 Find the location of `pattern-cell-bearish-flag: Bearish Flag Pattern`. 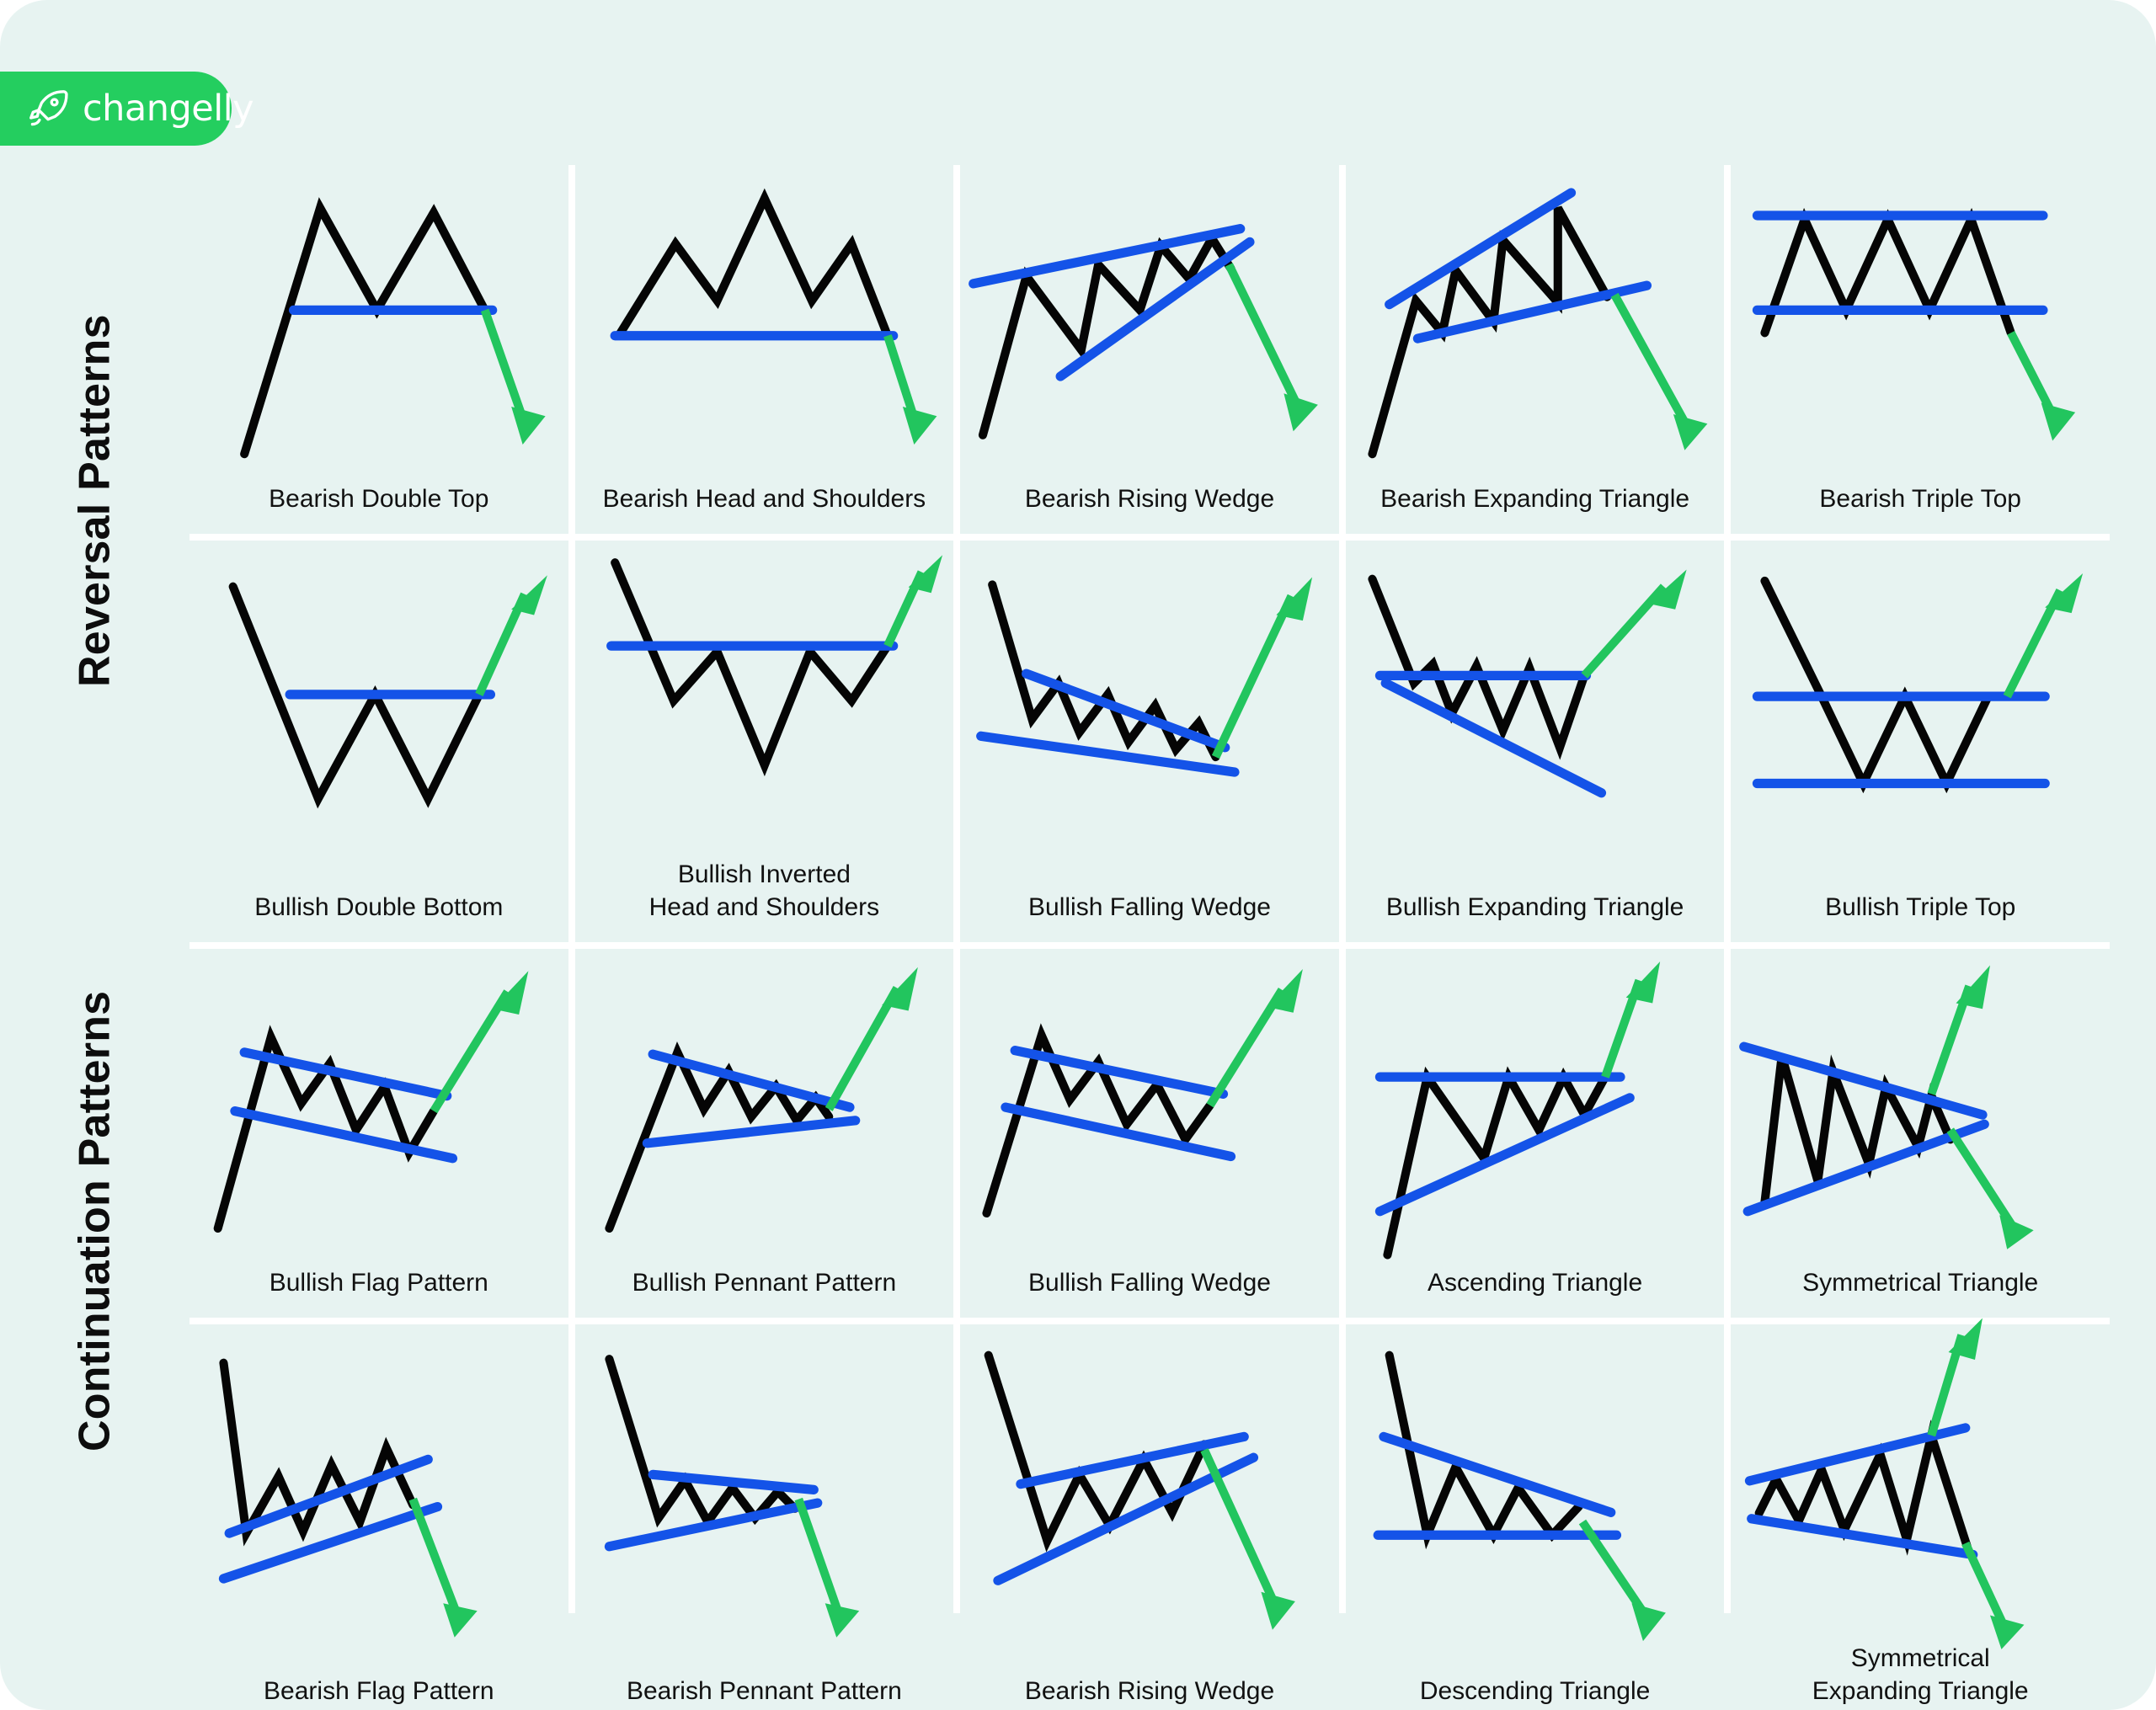

pattern-cell-bearish-flag: Bearish Flag Pattern is located at coordinates (378, 1517).